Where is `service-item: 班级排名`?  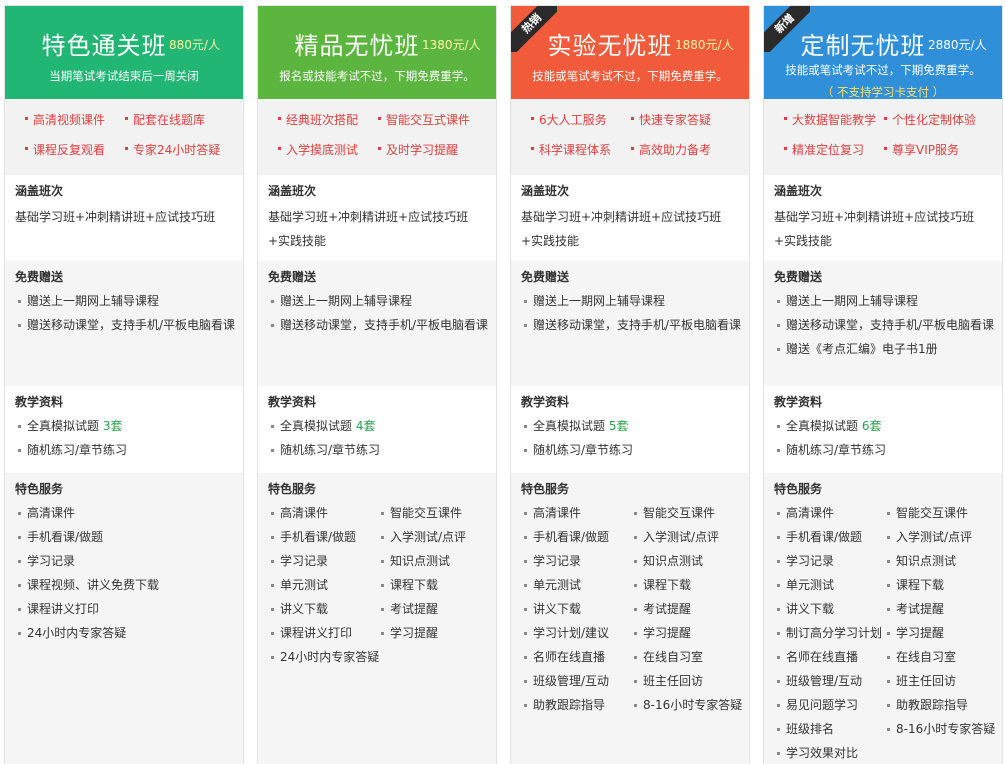 service-item: 班级排名 is located at coordinates (804, 731).